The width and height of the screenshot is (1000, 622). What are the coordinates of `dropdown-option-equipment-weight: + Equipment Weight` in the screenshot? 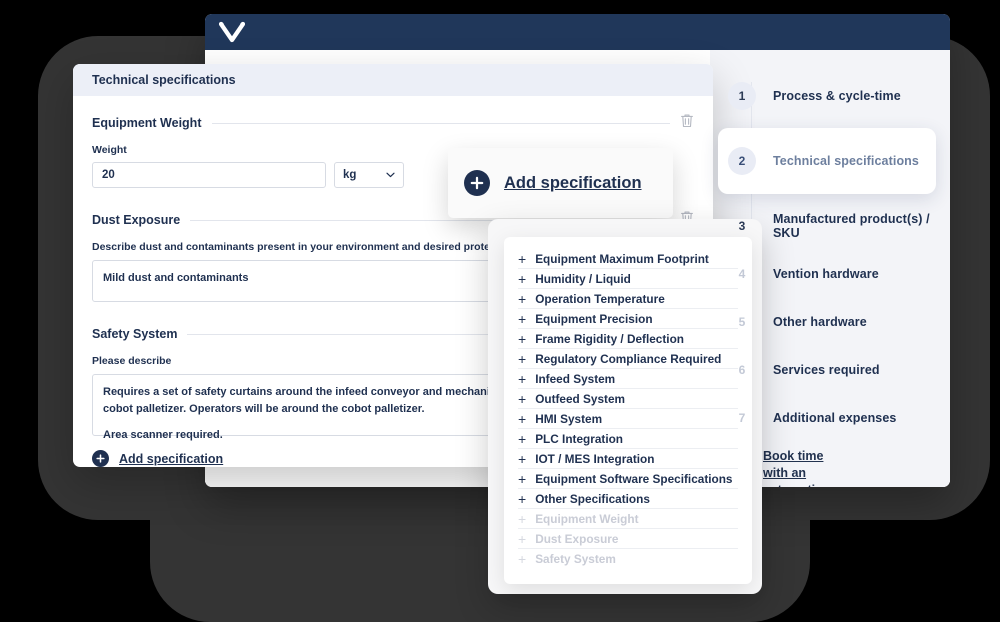 It's located at (628, 519).